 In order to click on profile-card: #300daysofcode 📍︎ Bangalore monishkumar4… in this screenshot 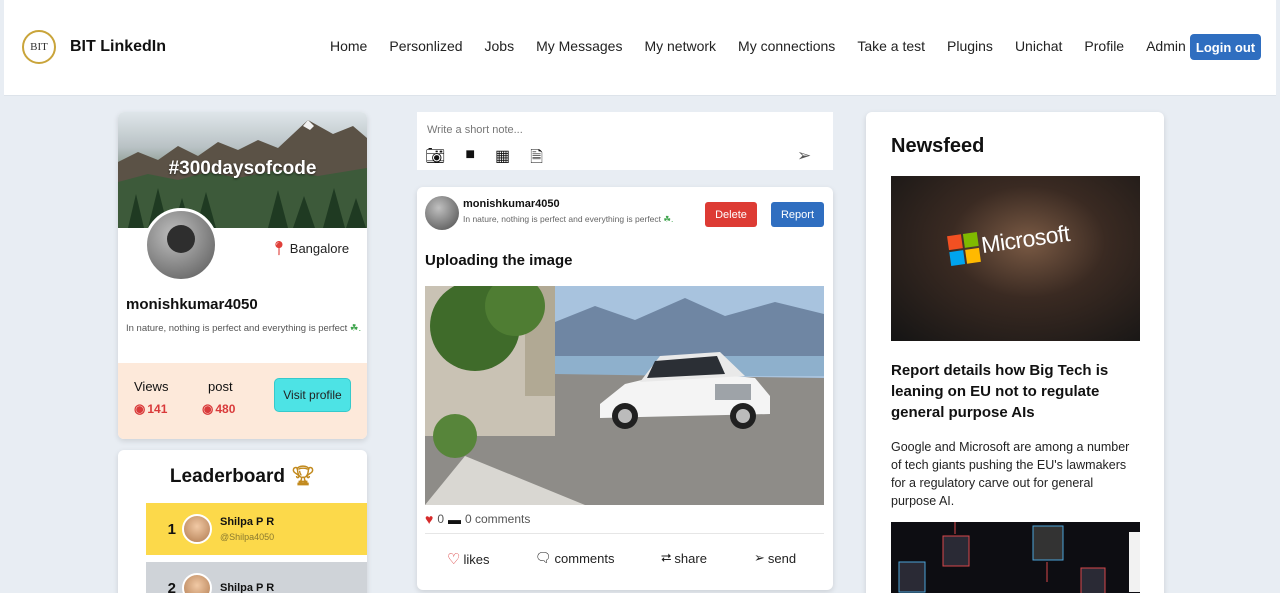, I will do `click(242, 275)`.